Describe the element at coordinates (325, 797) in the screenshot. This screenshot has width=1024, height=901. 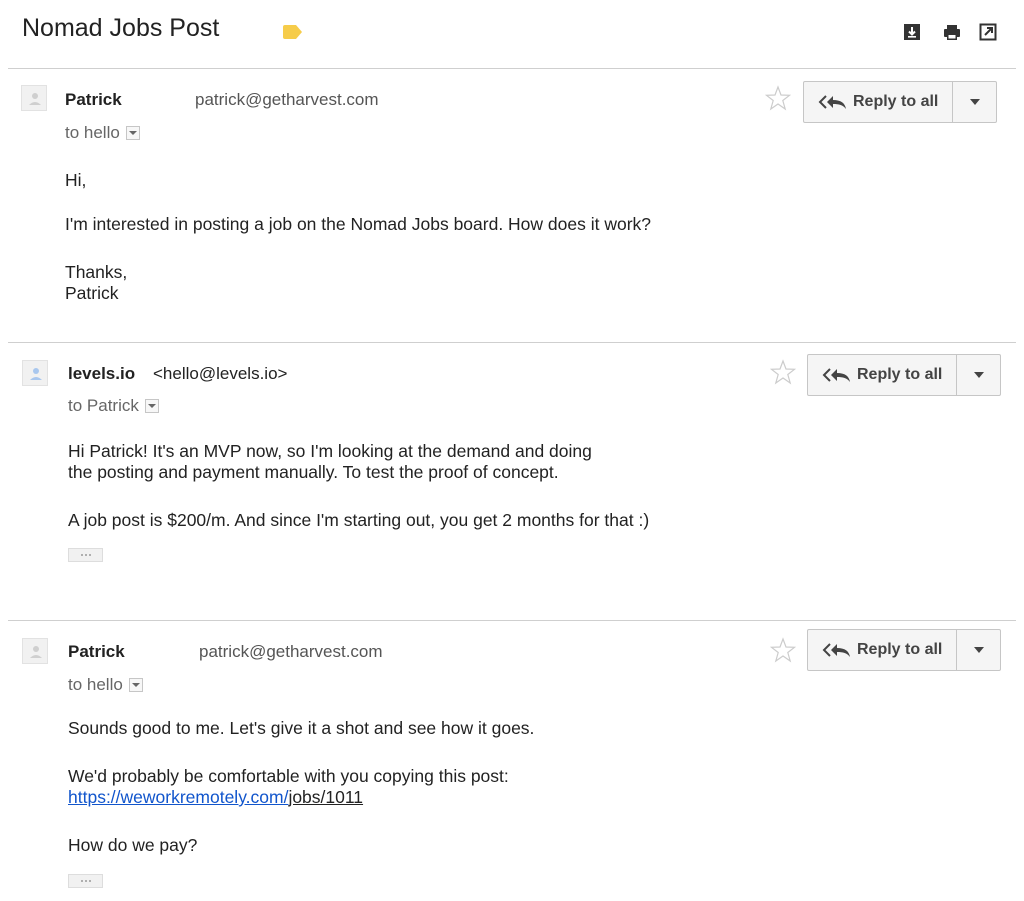
I see `job-post-link-path: jobs/1011` at that location.